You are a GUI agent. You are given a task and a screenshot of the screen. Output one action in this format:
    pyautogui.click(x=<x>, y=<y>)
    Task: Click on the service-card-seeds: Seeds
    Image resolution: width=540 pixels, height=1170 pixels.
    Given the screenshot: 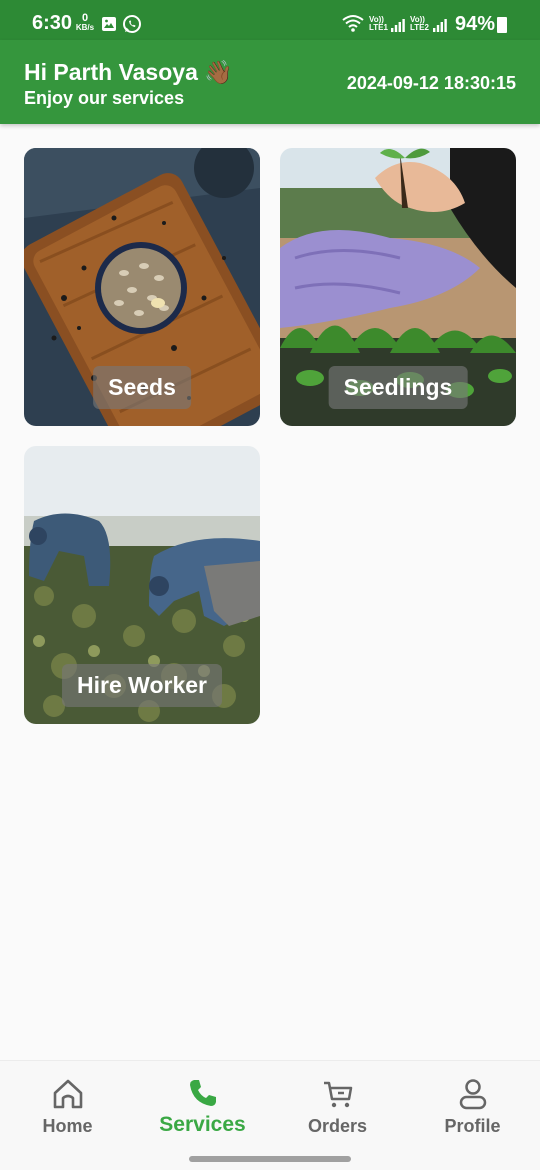 What is the action you would take?
    pyautogui.click(x=142, y=287)
    